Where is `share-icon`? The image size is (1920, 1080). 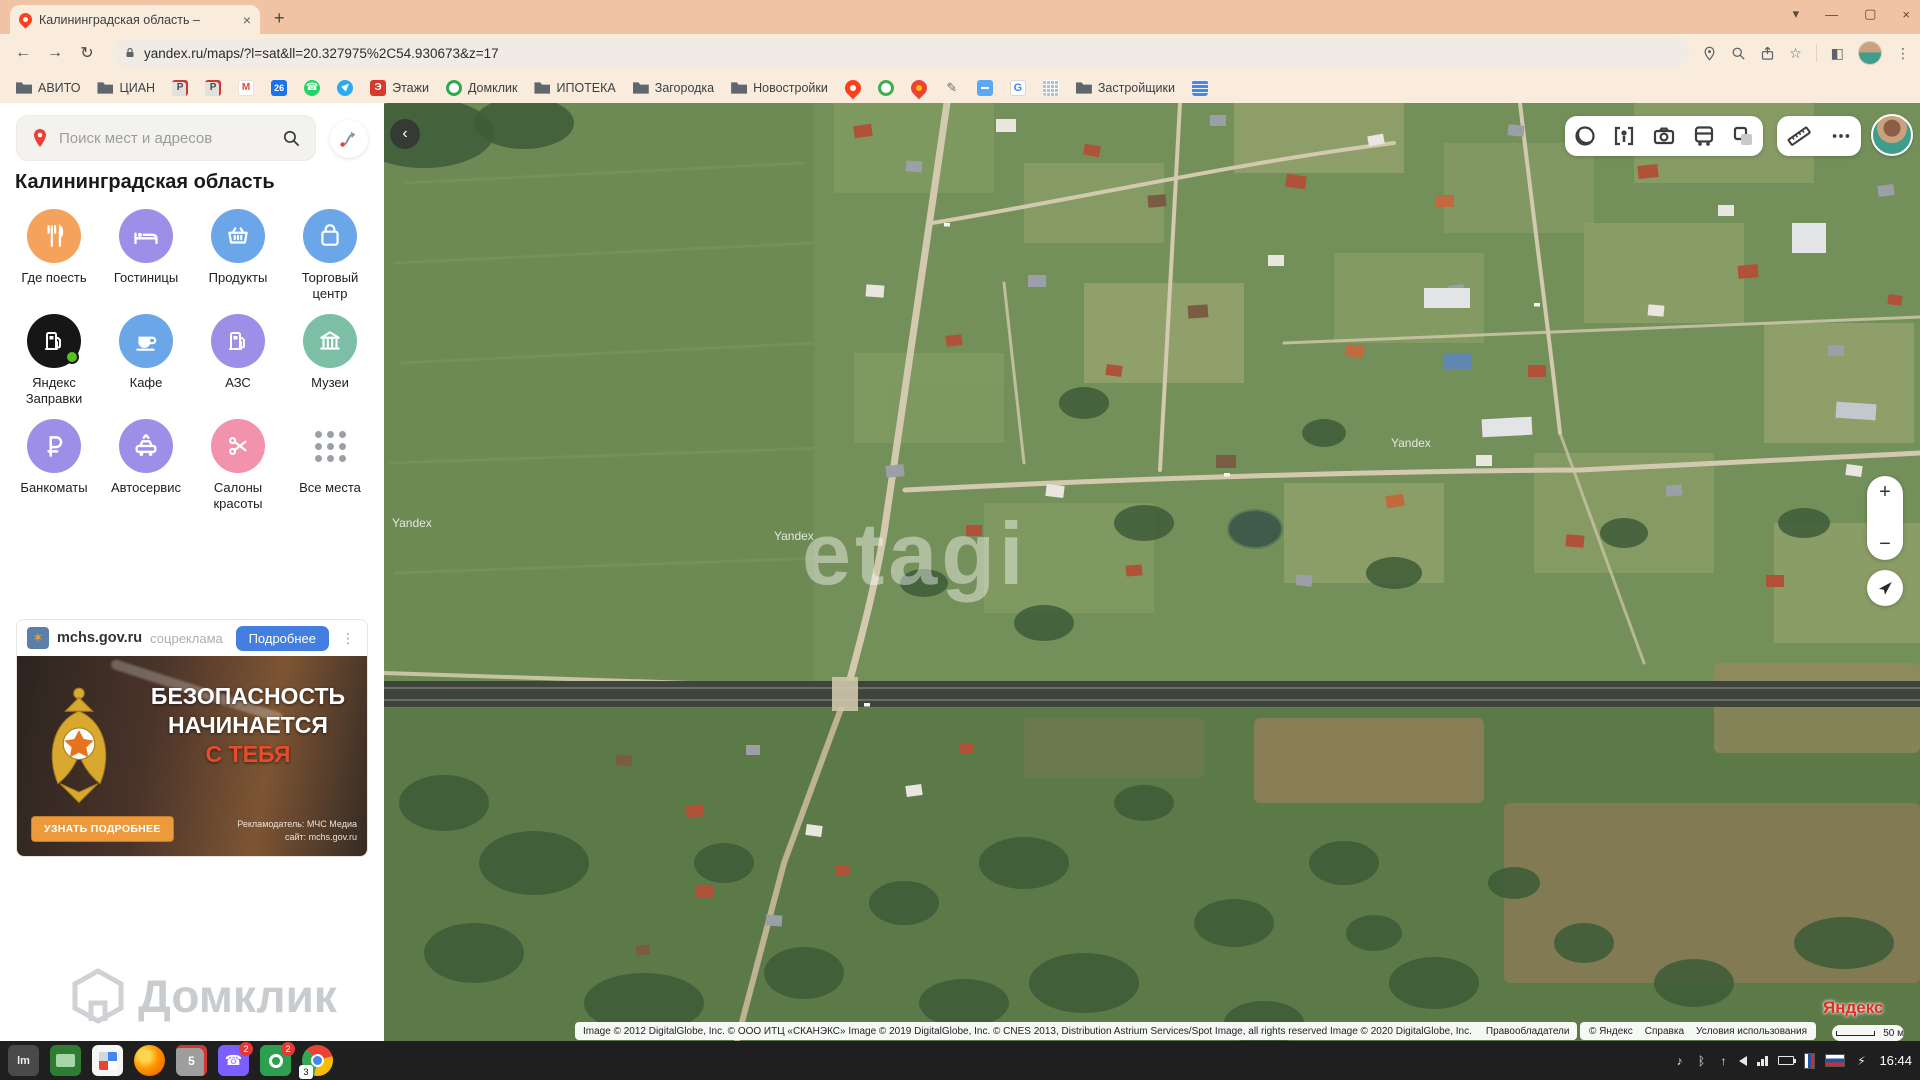
share-icon is located at coordinates (1767, 53).